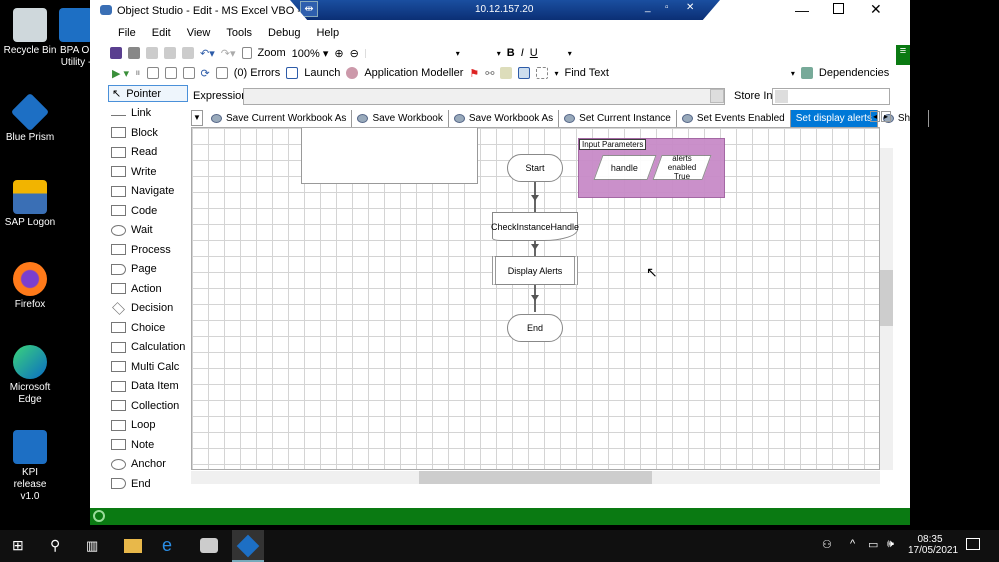  Describe the element at coordinates (310, 53) in the screenshot. I see `zoom-select: 100% ▾` at that location.